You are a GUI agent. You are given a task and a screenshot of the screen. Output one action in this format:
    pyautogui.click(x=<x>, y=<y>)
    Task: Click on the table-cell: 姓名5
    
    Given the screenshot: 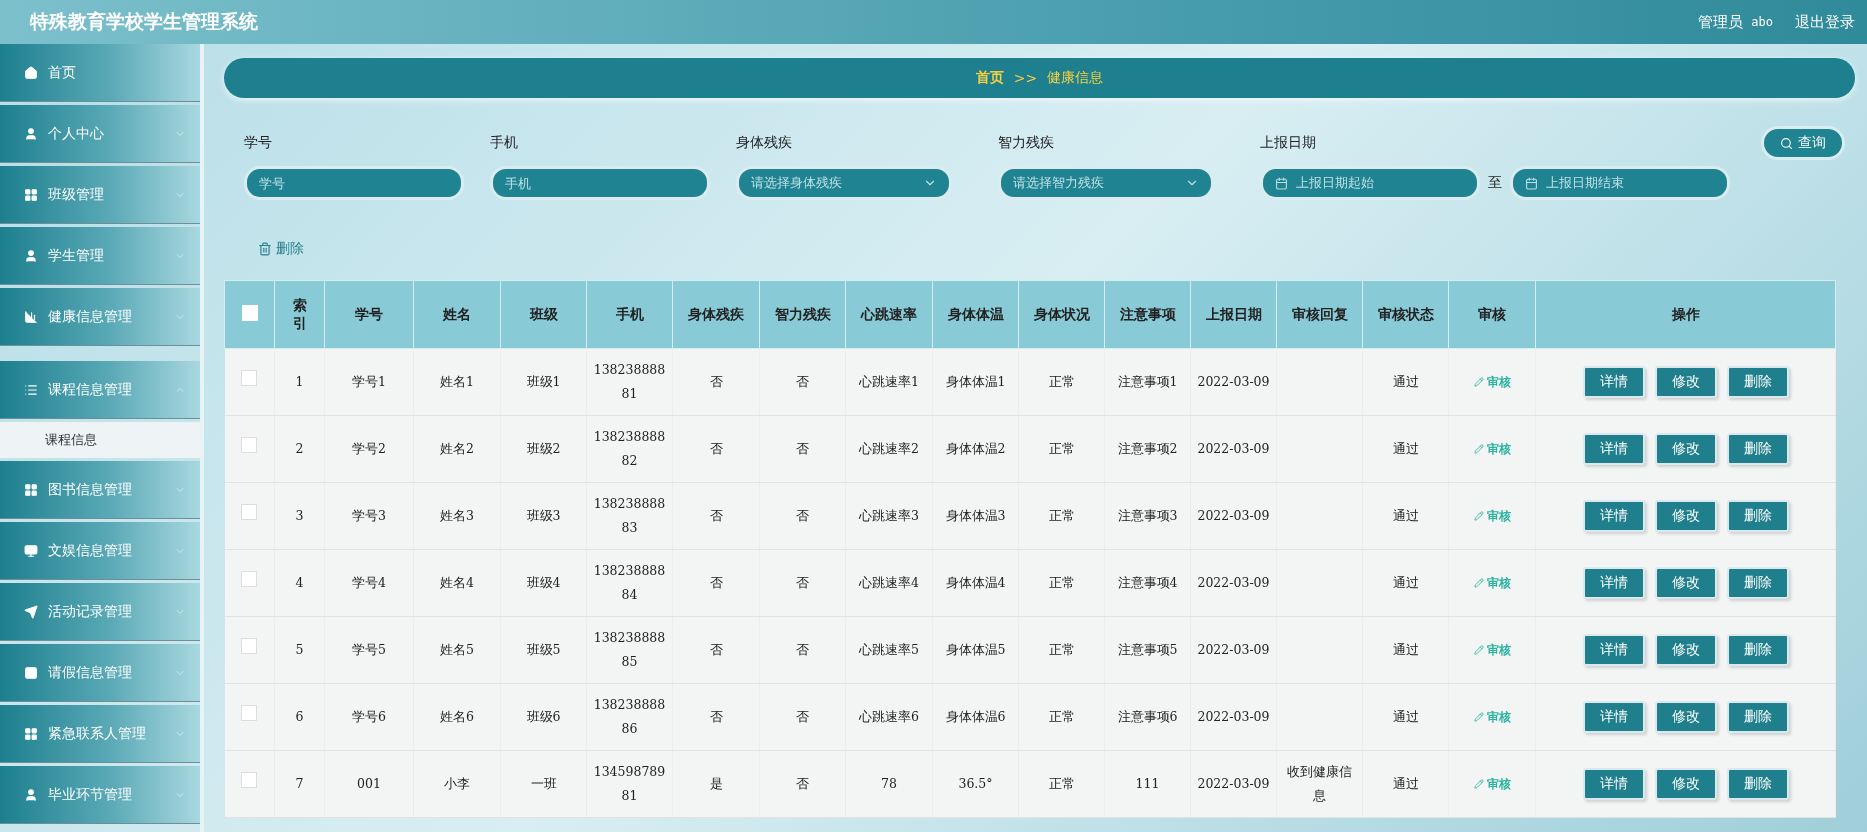 What is the action you would take?
    pyautogui.click(x=457, y=650)
    